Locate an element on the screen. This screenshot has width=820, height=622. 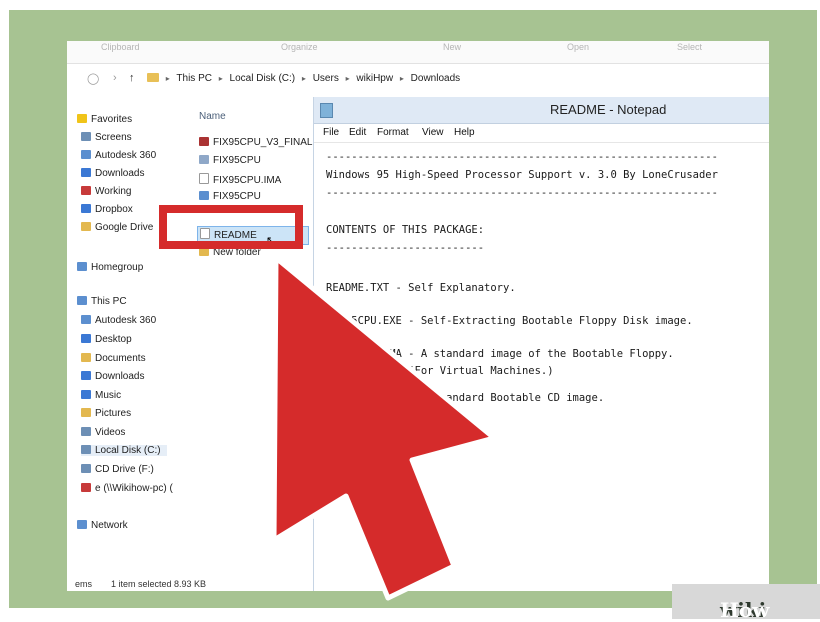
wikihow-watermark: wiki How is located at coordinates (746, 603).